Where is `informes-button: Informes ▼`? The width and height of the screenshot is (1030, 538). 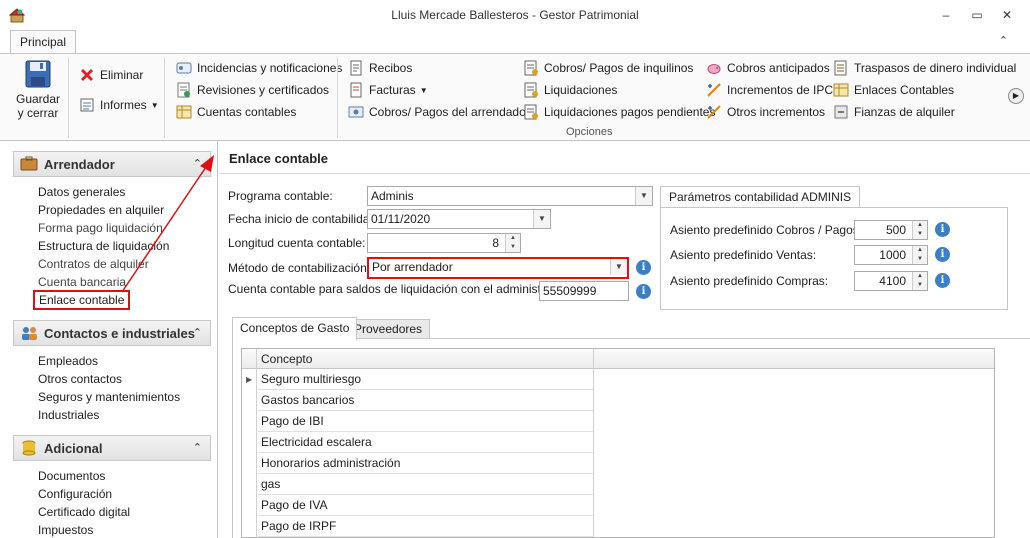
informes-button: Informes ▼ is located at coordinates (119, 105).